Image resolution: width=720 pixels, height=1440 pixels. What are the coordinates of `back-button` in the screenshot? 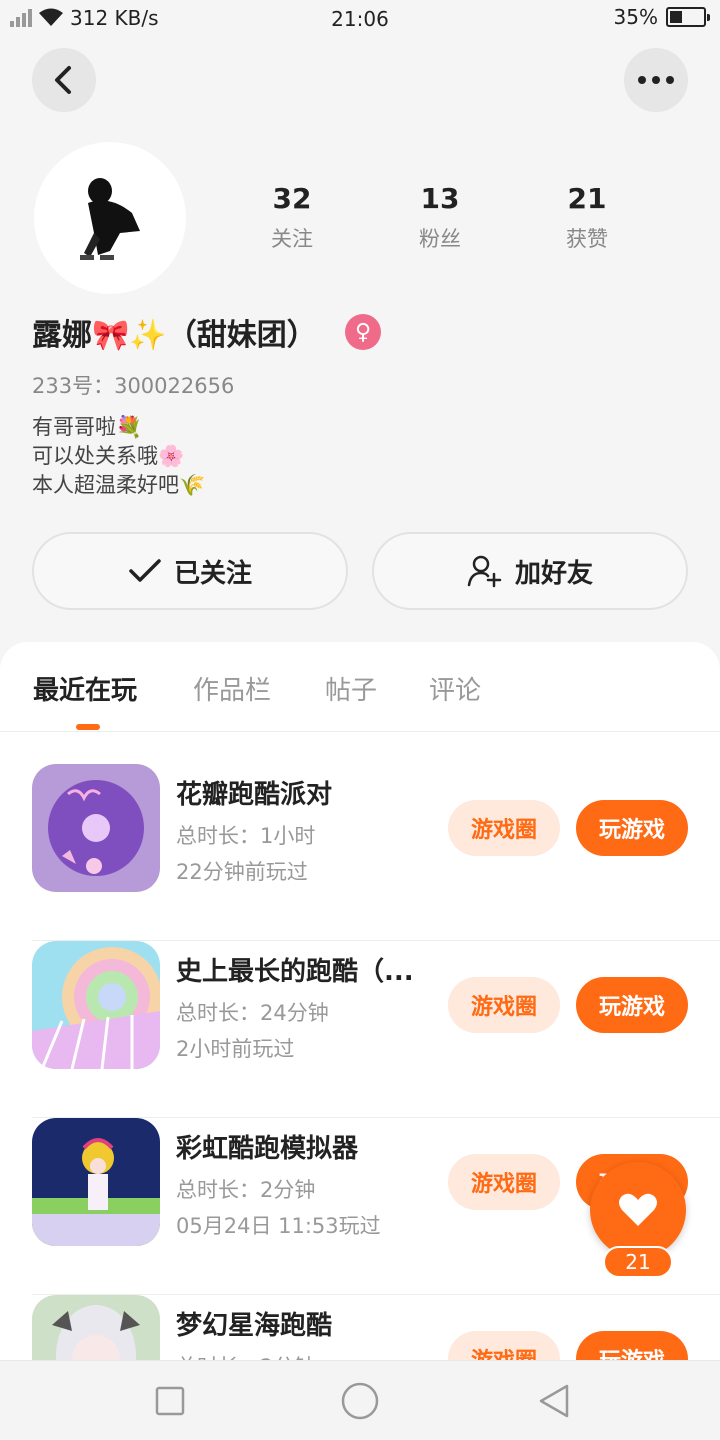 It's located at (64, 80).